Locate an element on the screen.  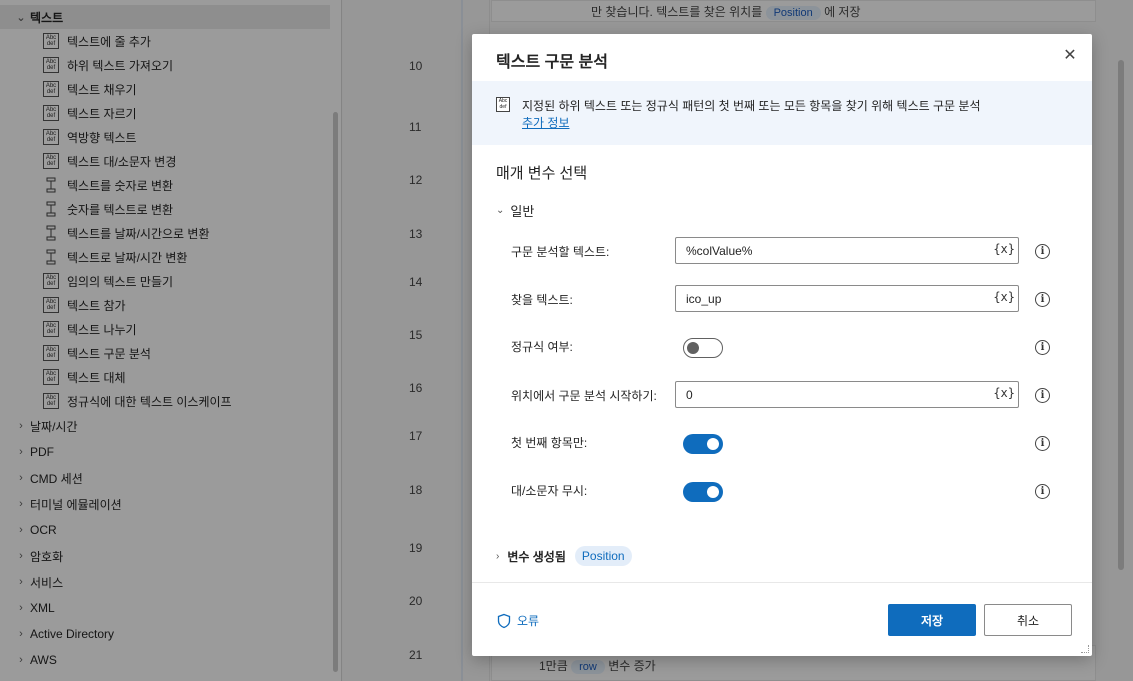
resize-grip is located at coordinates (1085, 649).